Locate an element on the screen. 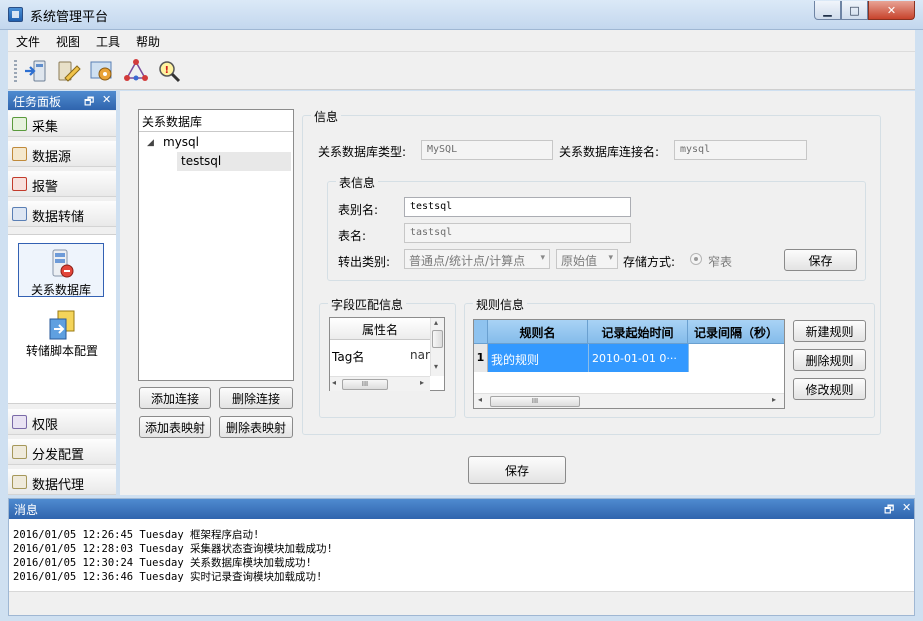  storage-narrow-label: 窄表 is located at coordinates (720, 262).